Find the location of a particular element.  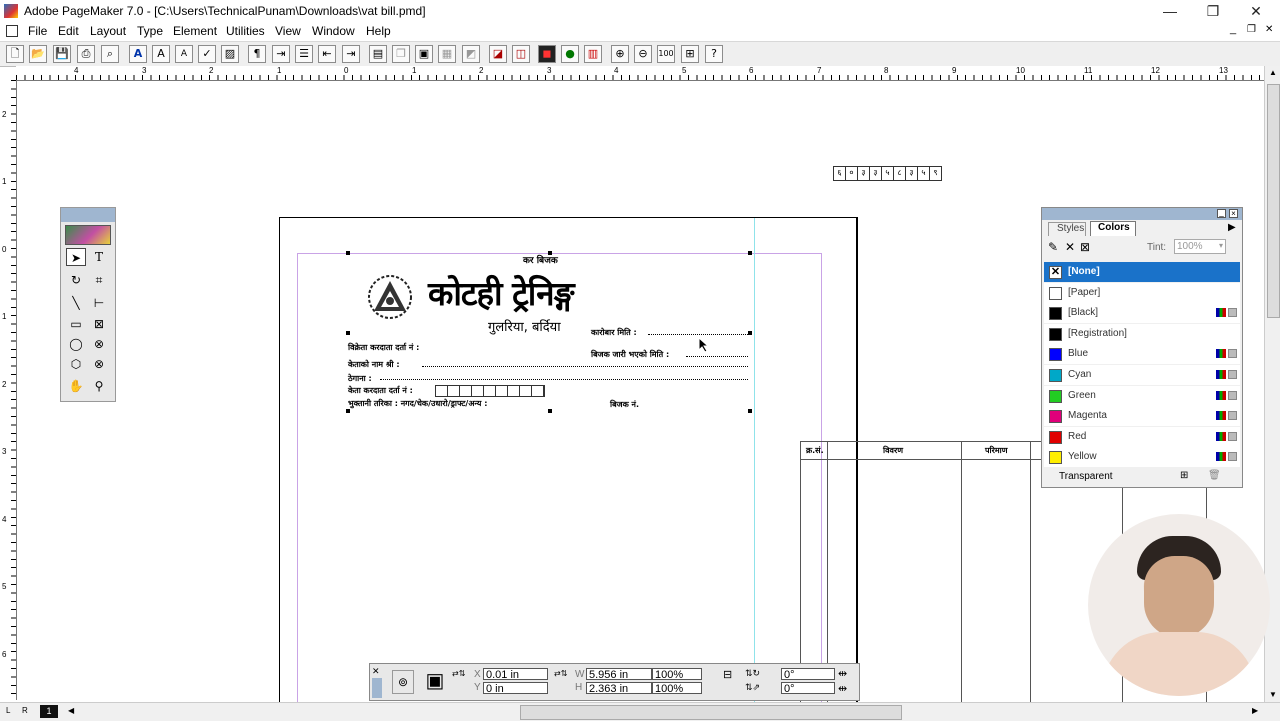

toolbox-palette: ➤ T ↻ ⌗ ╲ ⊢ ▭ ⊠ ◯ ⊗ ⬡ ⊗ ✋ ⚲ is located at coordinates (88, 304).